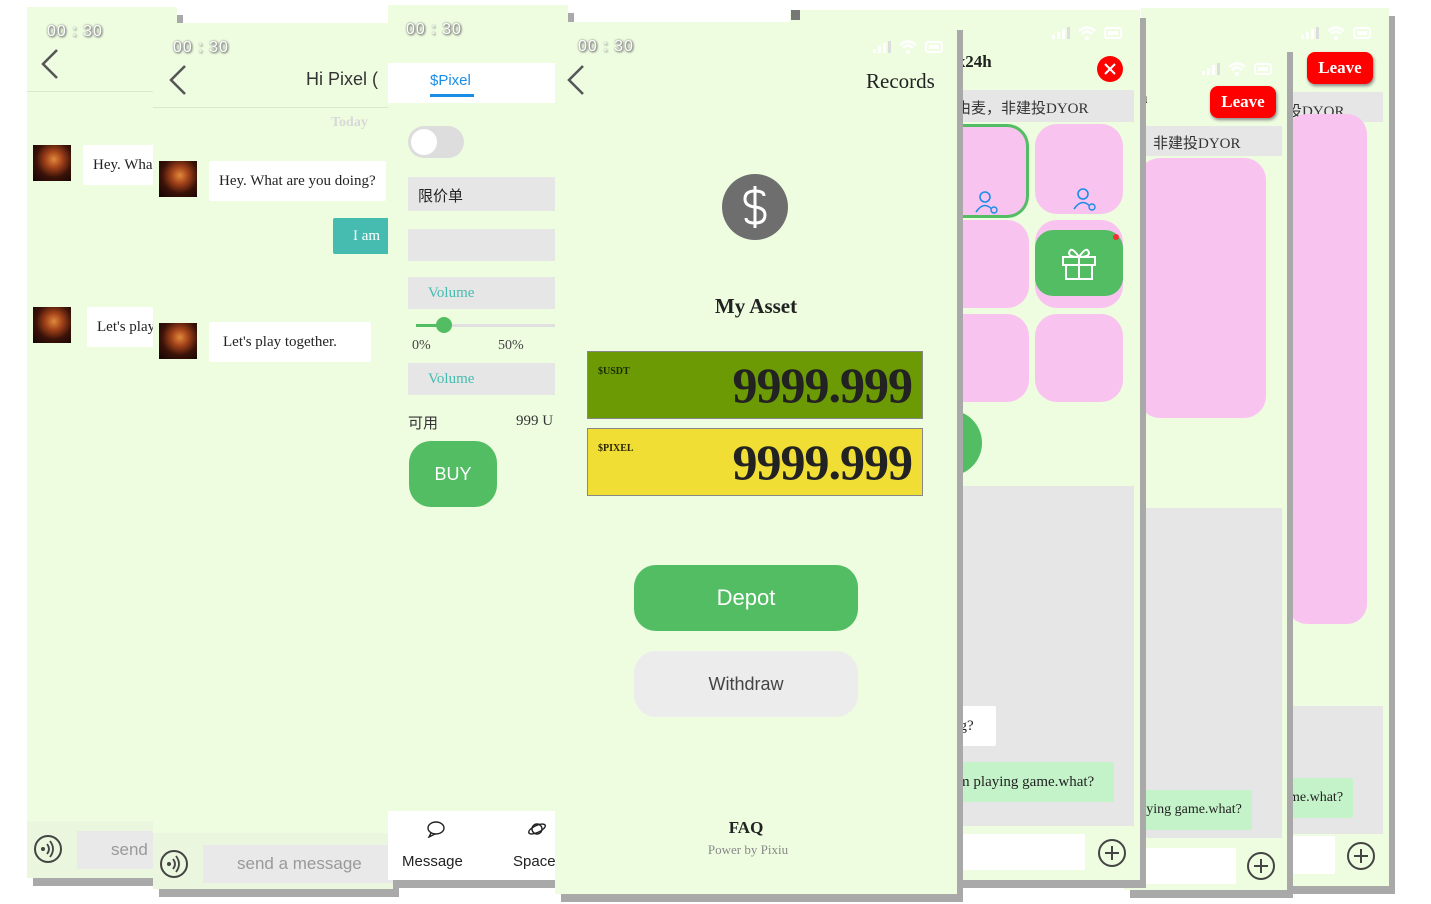 Image resolution: width=1431 pixels, height=904 pixels. I want to click on volume-placeholder: Volume, so click(451, 293).